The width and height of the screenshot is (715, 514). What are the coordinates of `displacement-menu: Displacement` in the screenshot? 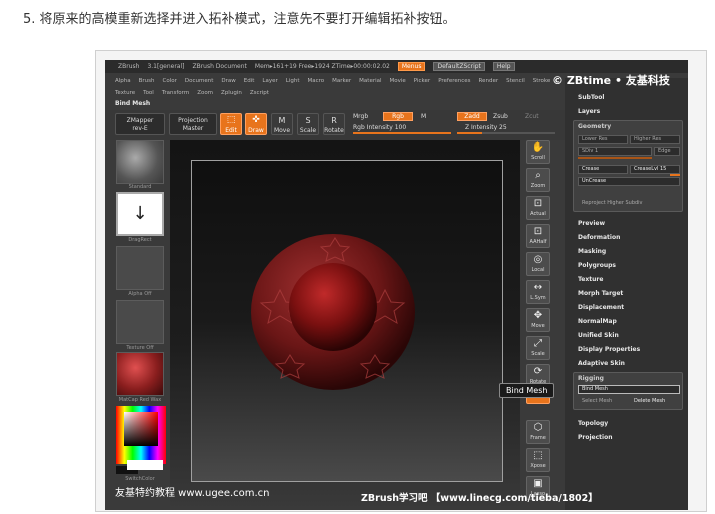 It's located at (601, 307).